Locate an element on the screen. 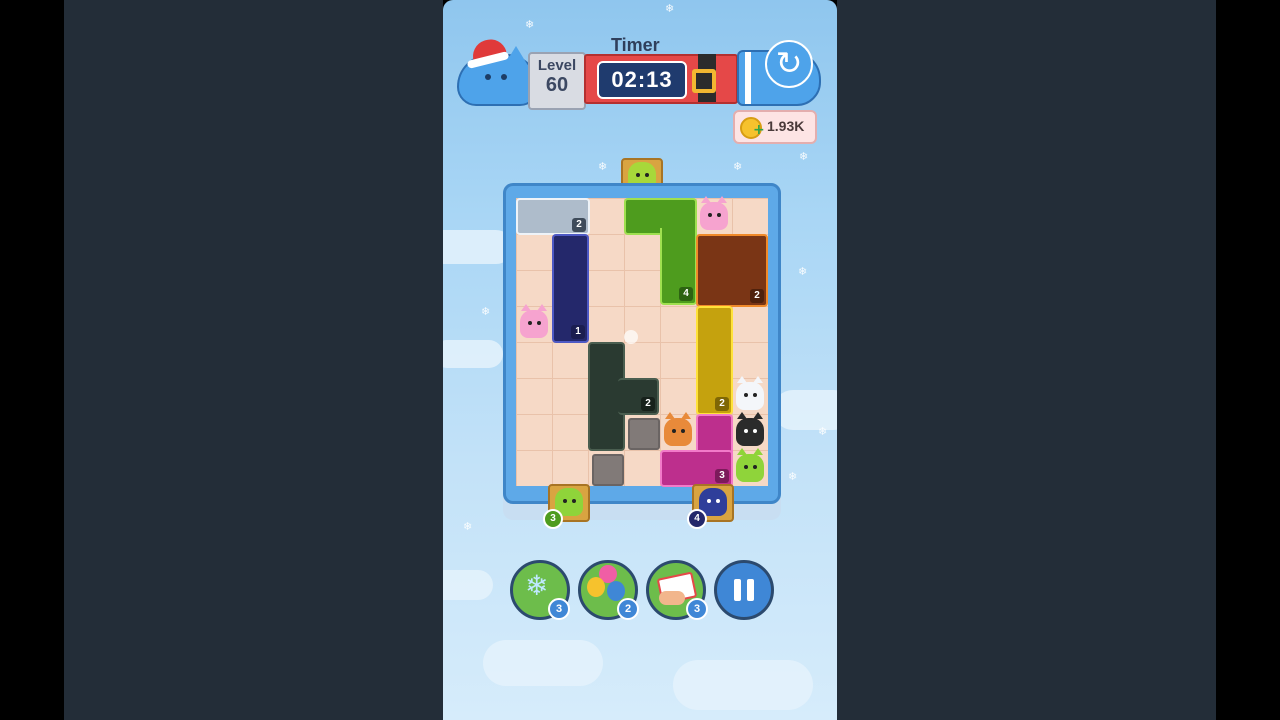 Image resolution: width=1280 pixels, height=720 pixels. coin-balance: + 1.93K is located at coordinates (775, 127).